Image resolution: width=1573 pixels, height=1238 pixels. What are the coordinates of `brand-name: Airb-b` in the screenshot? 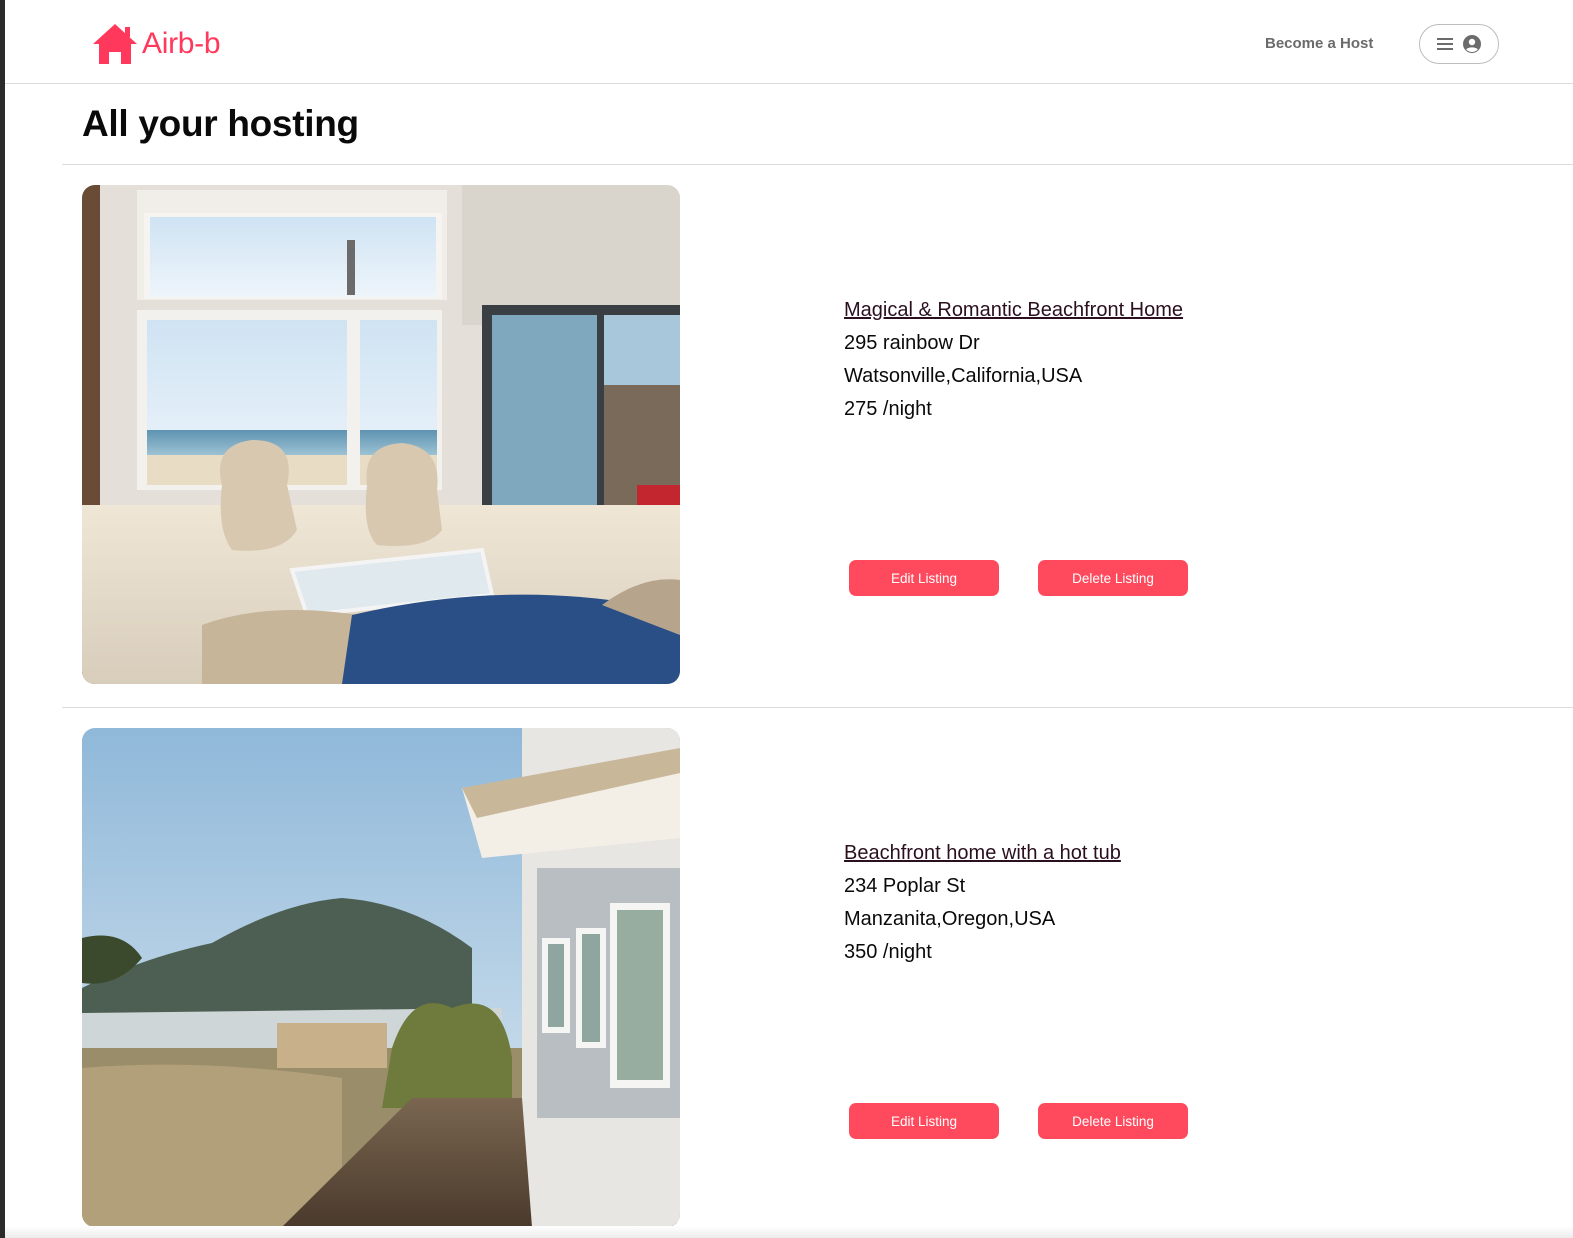 It's located at (181, 43).